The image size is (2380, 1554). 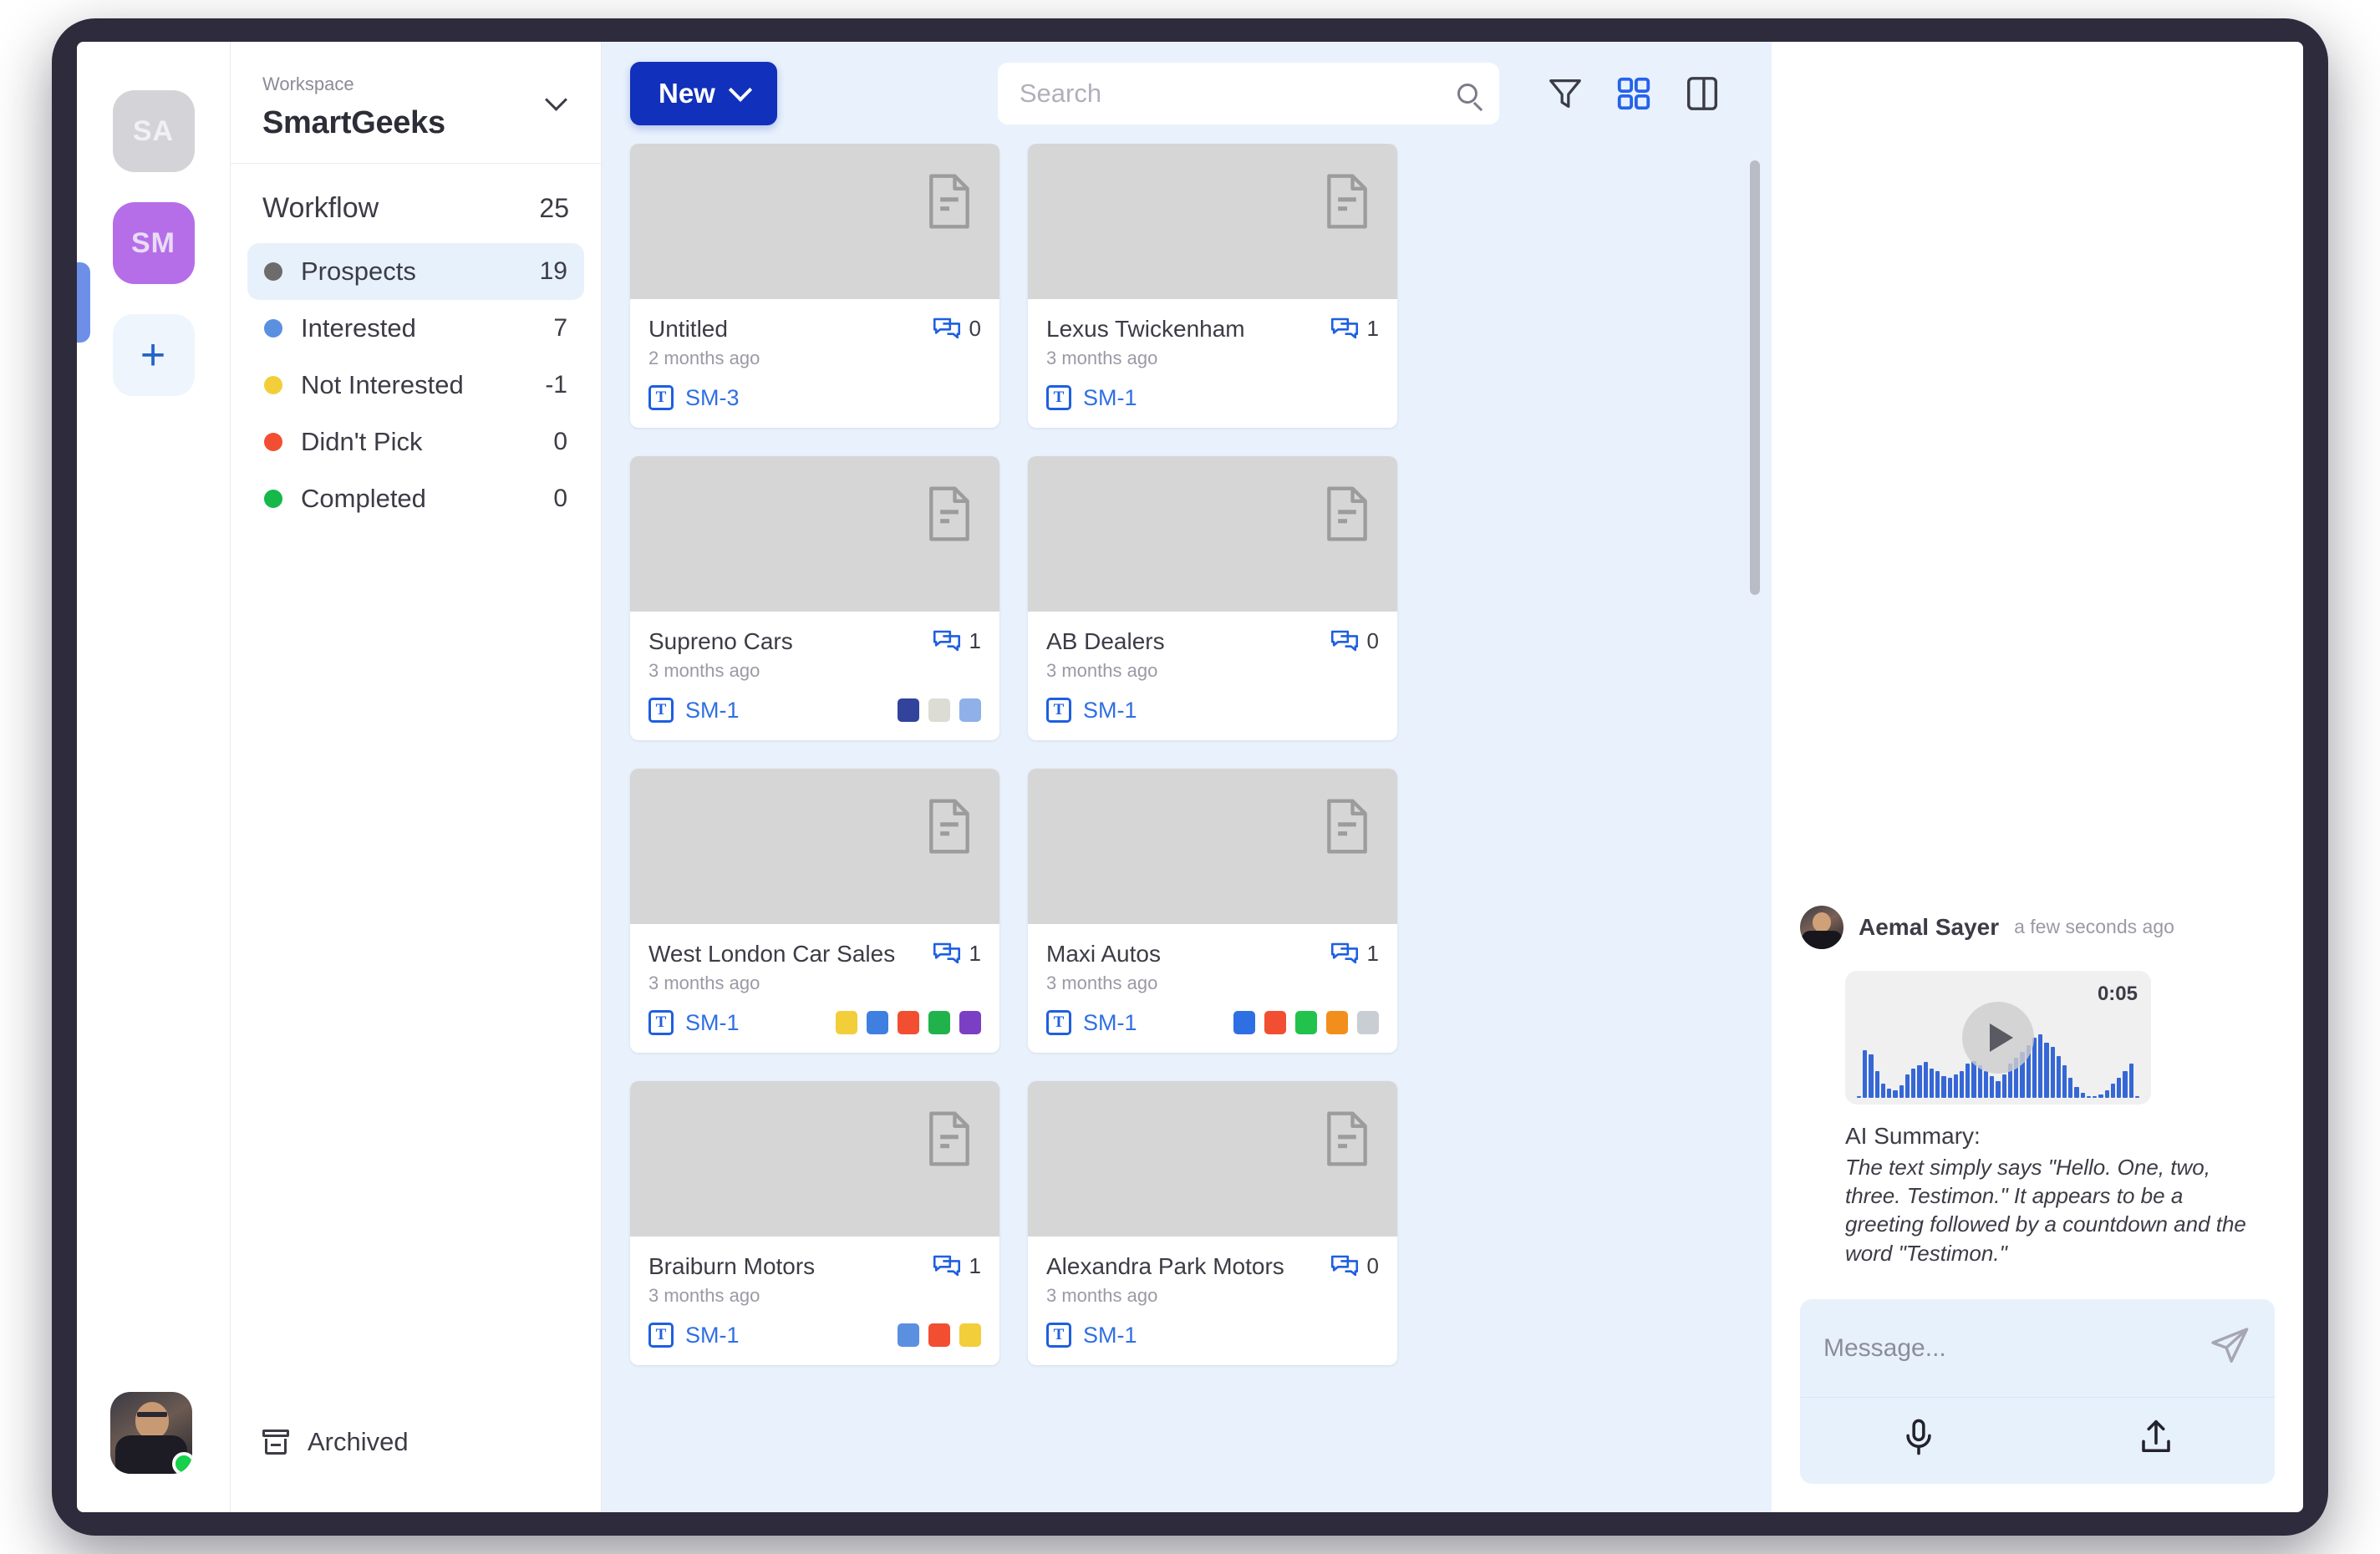 What do you see at coordinates (1212, 959) in the screenshot?
I see `card-body: Maxi Autos 3 months ago 1` at bounding box center [1212, 959].